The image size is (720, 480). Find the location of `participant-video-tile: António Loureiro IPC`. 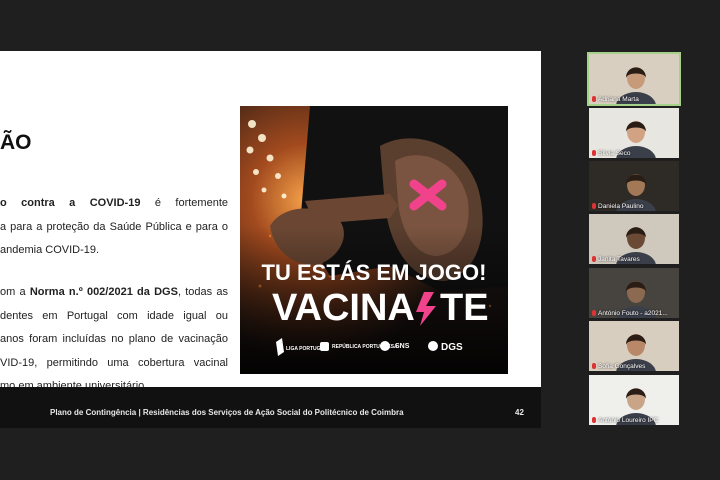

participant-video-tile: António Loureiro IPC is located at coordinates (634, 400).